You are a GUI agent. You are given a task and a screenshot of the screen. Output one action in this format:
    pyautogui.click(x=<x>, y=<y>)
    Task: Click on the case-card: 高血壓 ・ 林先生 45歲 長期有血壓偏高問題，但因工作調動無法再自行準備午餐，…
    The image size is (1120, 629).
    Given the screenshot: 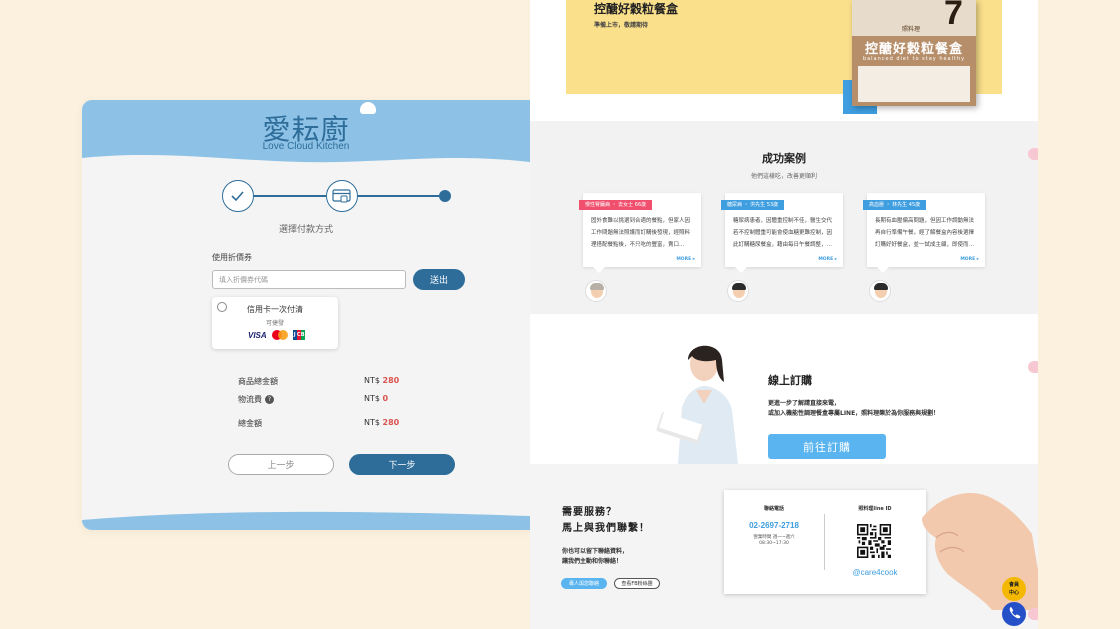 What is the action you would take?
    pyautogui.click(x=924, y=233)
    